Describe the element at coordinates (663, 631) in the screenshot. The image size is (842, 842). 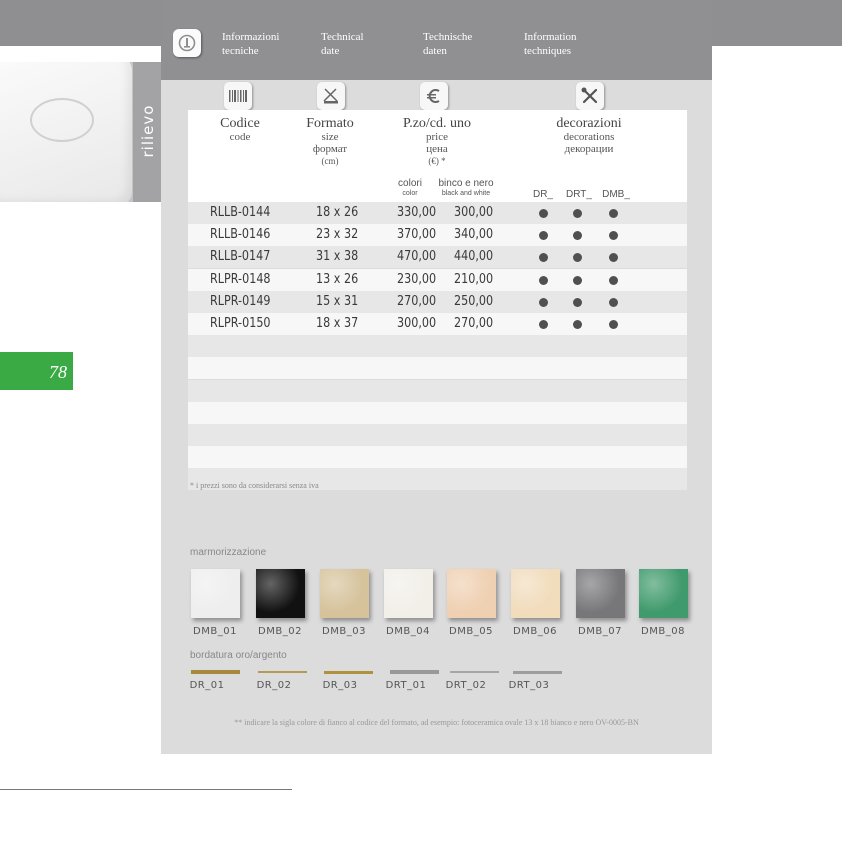
I see `marble-swatch-label: DMB_08` at that location.